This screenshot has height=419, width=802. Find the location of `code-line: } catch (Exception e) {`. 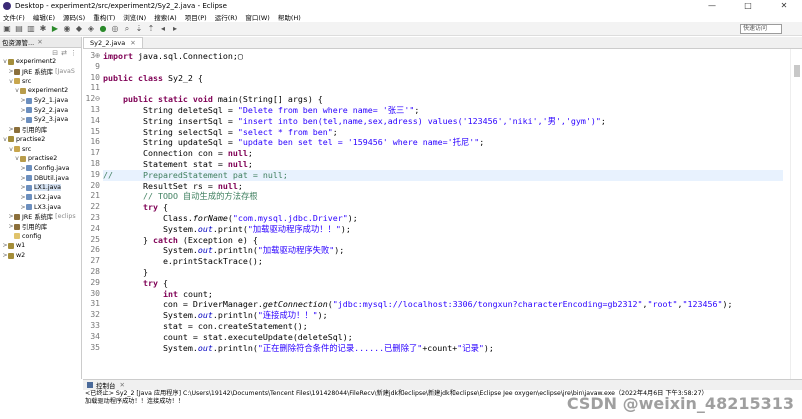

code-line: } catch (Exception e) { is located at coordinates (443, 240).